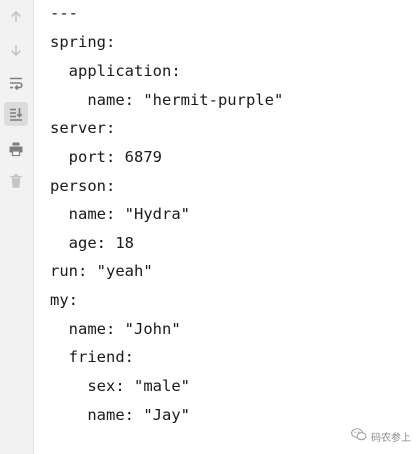  I want to click on wechat-icon, so click(359, 436).